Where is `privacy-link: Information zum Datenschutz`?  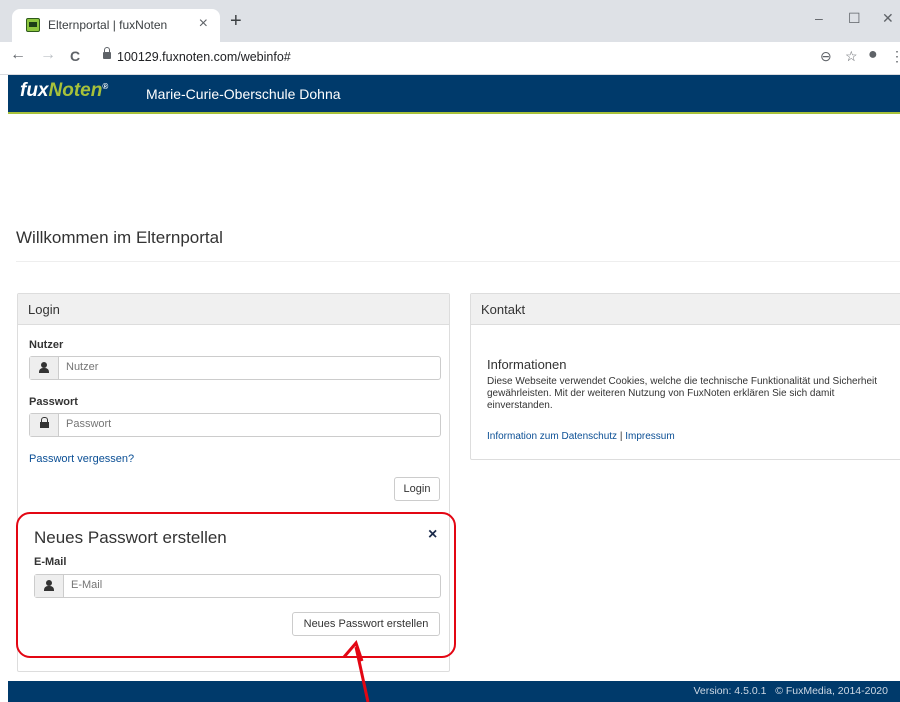
privacy-link: Information zum Datenschutz is located at coordinates (552, 436).